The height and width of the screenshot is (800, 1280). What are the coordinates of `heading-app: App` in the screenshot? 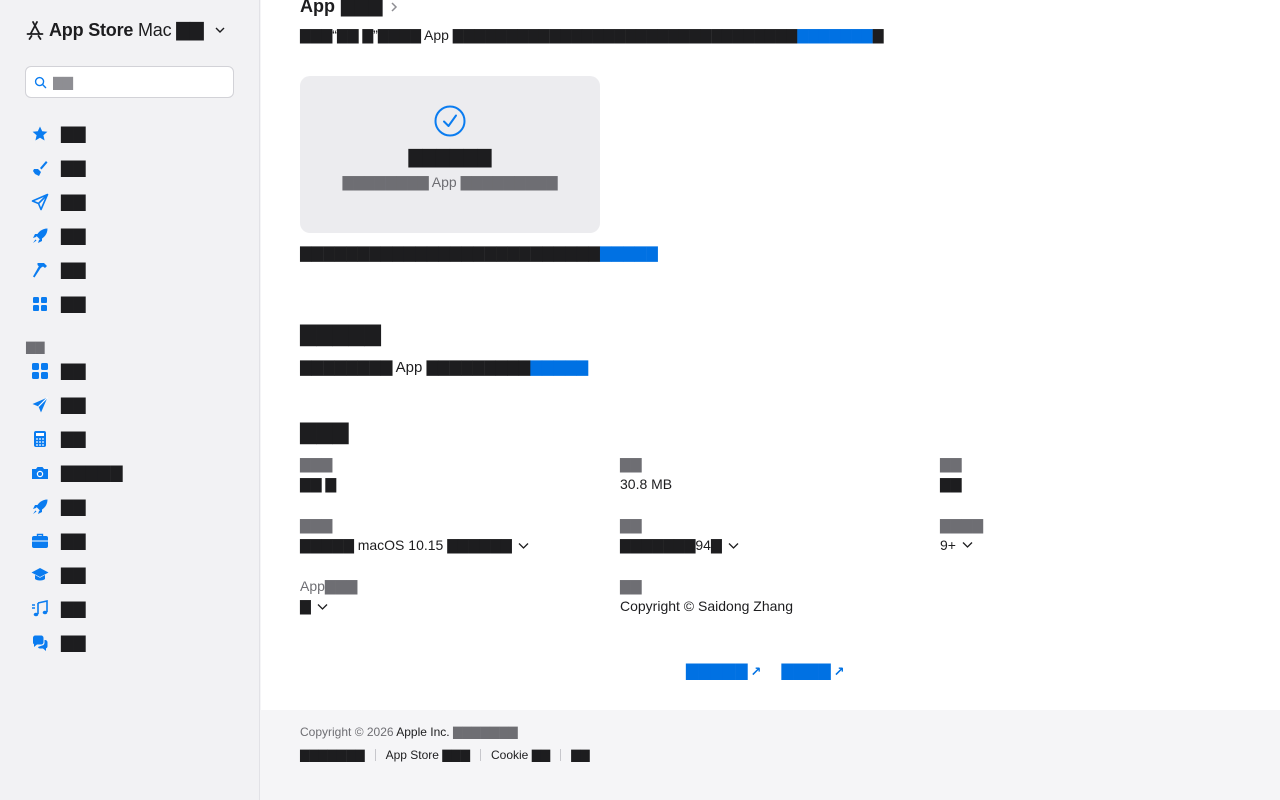 It's located at (317, 8).